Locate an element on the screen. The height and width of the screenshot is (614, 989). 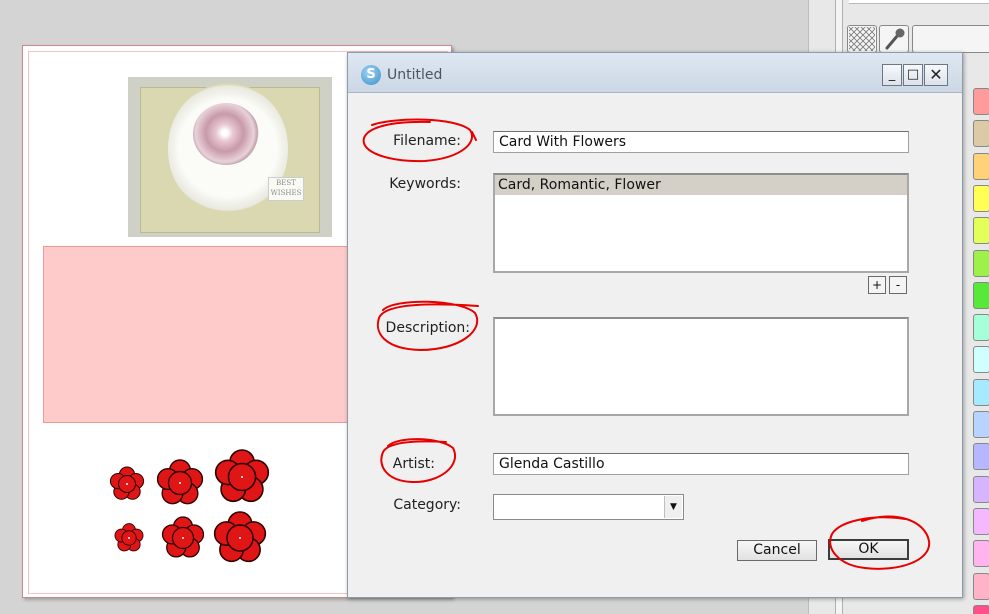
artist-label: Artist: is located at coordinates (413, 464).